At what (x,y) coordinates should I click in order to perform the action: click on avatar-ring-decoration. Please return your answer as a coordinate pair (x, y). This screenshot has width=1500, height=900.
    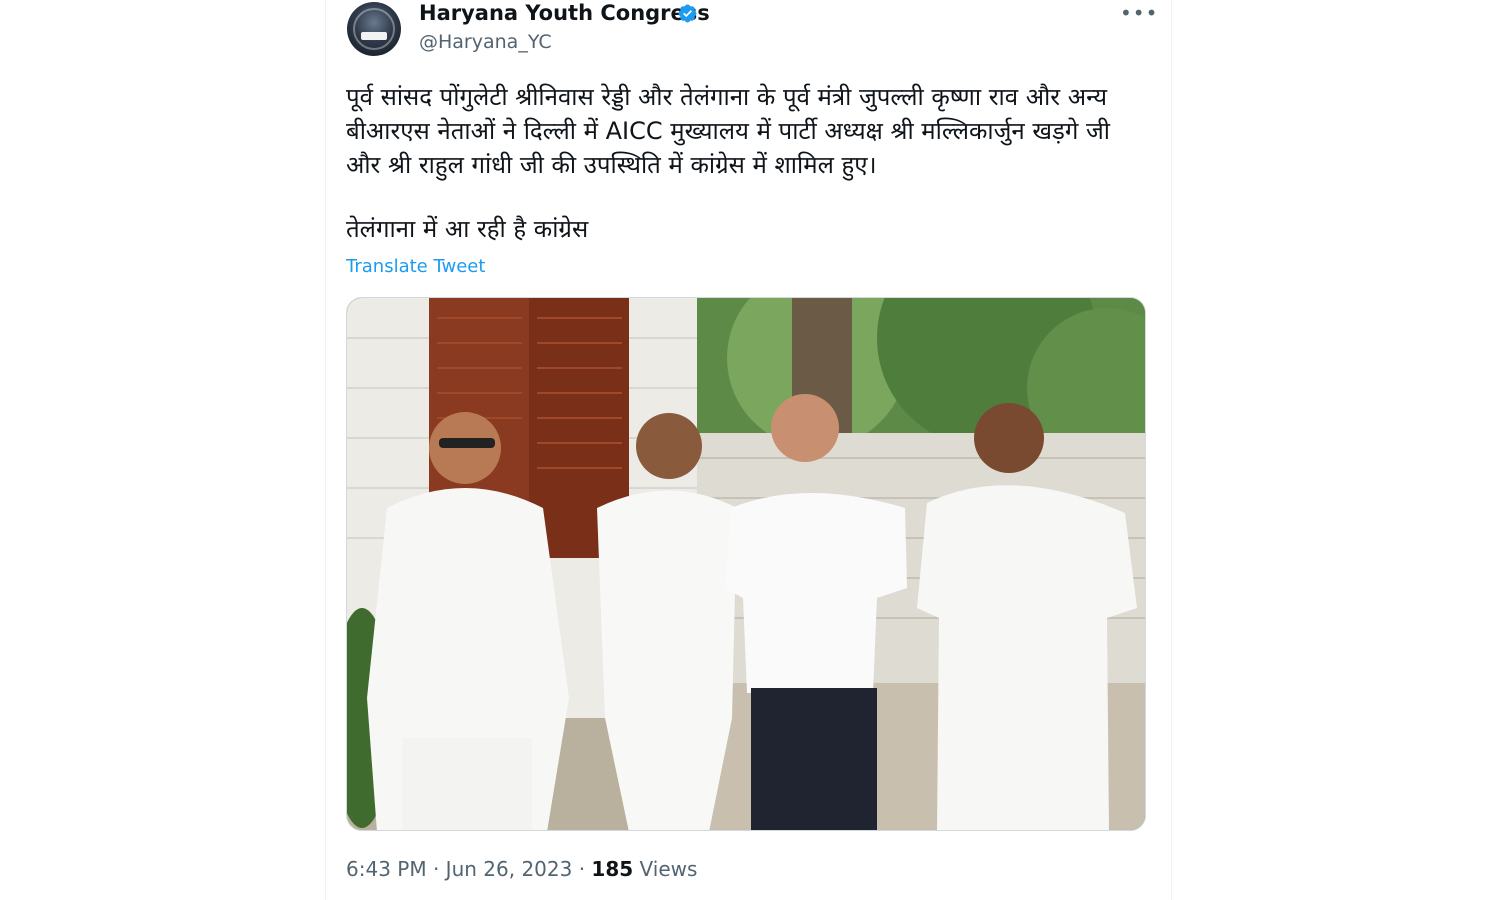
    Looking at the image, I should click on (374, 29).